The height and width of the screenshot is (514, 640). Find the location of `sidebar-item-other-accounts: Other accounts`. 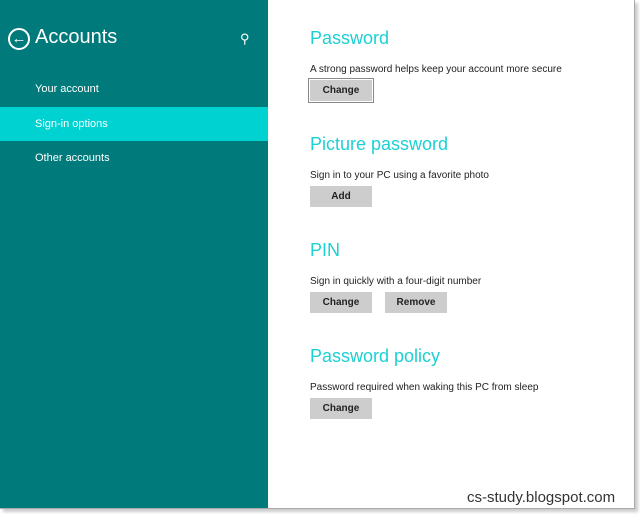

sidebar-item-other-accounts: Other accounts is located at coordinates (134, 158).